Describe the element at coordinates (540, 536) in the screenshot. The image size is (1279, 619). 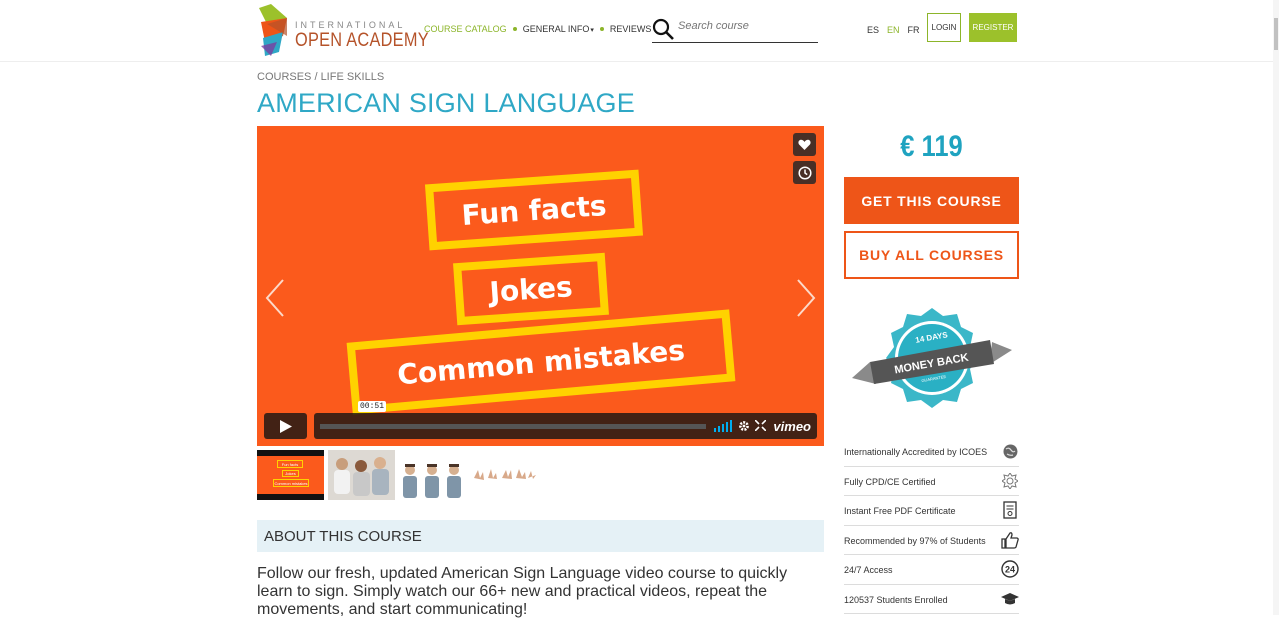
I see `about-section-header: ABOUT THIS COURSE` at that location.